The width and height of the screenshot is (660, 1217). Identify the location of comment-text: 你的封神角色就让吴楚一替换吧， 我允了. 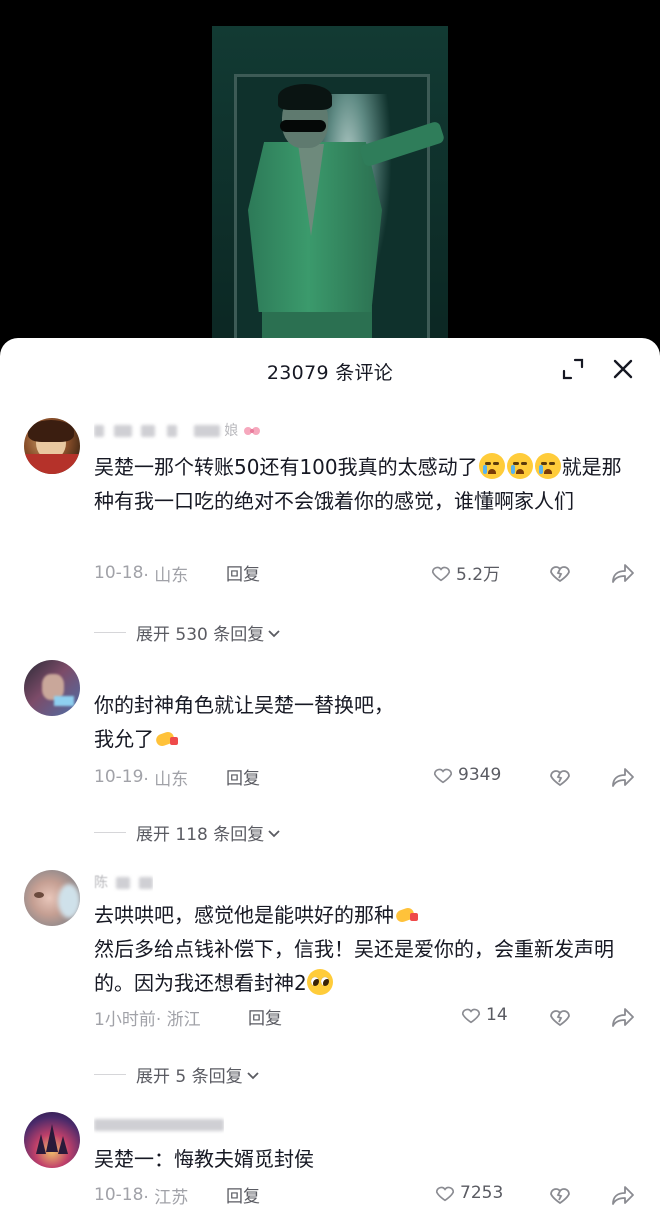
(244, 722).